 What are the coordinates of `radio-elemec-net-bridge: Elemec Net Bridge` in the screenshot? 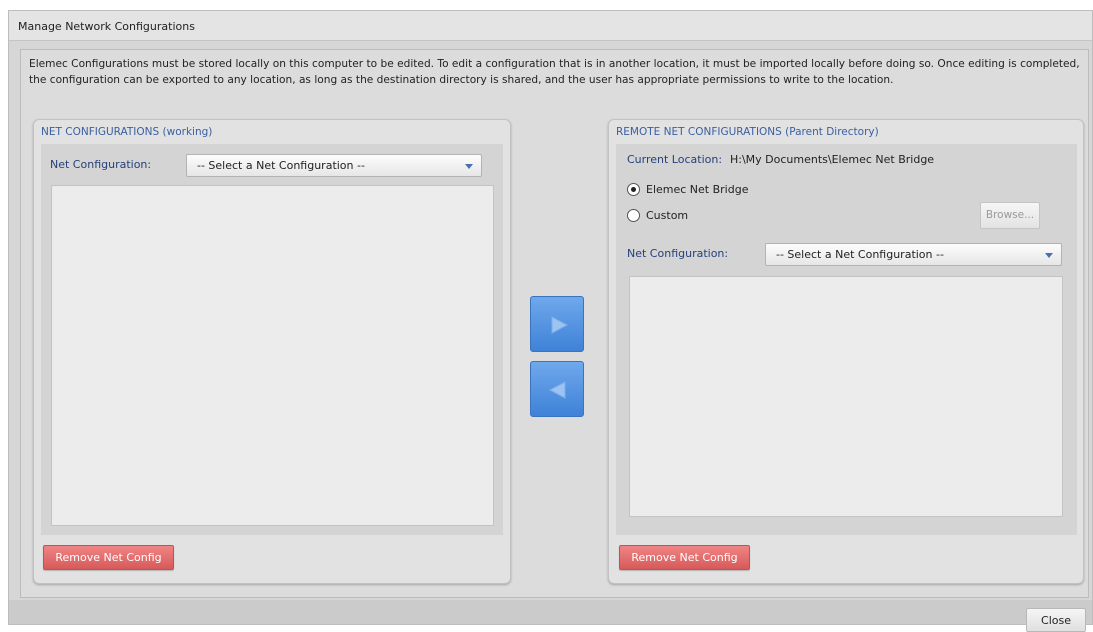 It's located at (707, 190).